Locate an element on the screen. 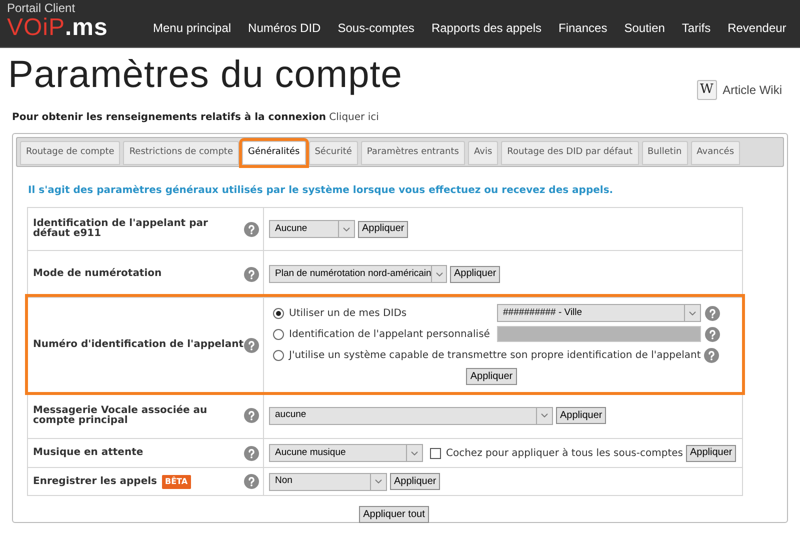 The image size is (800, 533). dropdown: Non is located at coordinates (328, 481).